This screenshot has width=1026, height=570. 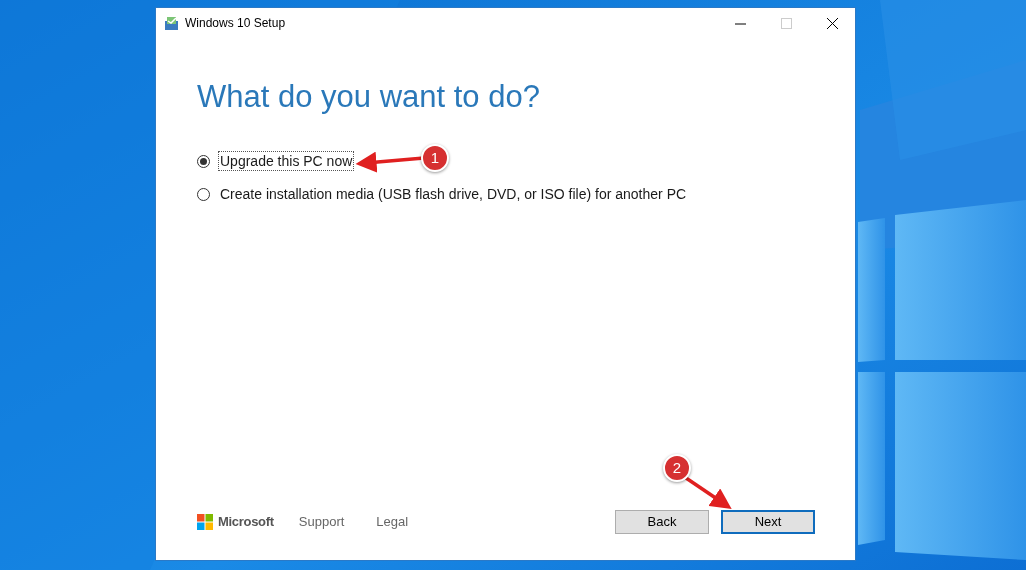 What do you see at coordinates (321, 522) in the screenshot?
I see `footer-link: Support` at bounding box center [321, 522].